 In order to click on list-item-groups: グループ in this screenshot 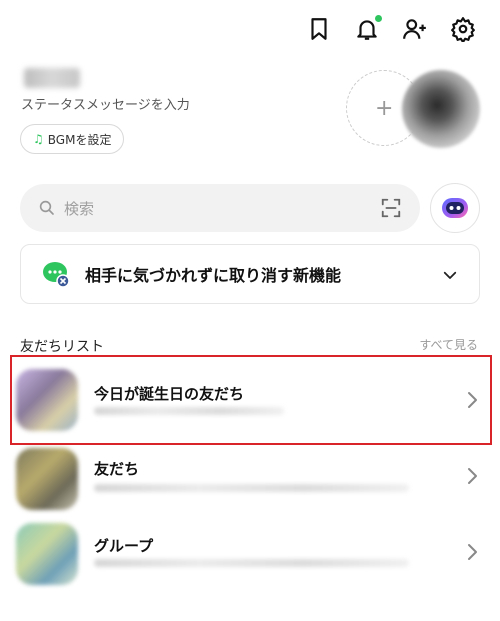, I will do `click(250, 552)`.